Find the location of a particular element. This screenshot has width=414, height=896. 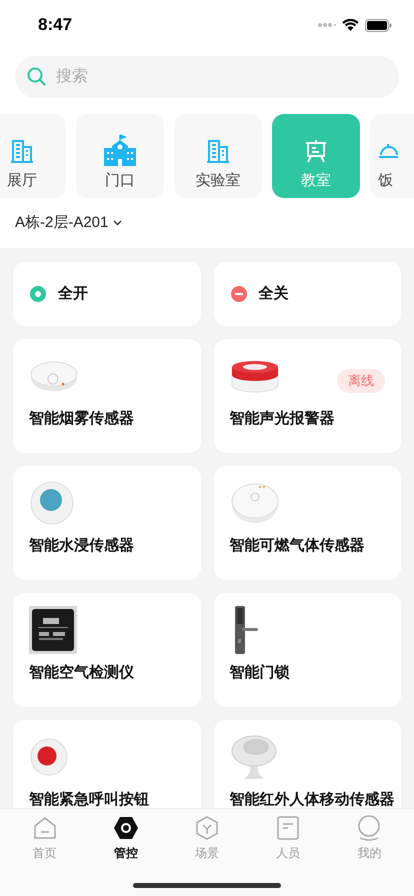

device-card: 智能烟雾传感器 is located at coordinates (106, 396).